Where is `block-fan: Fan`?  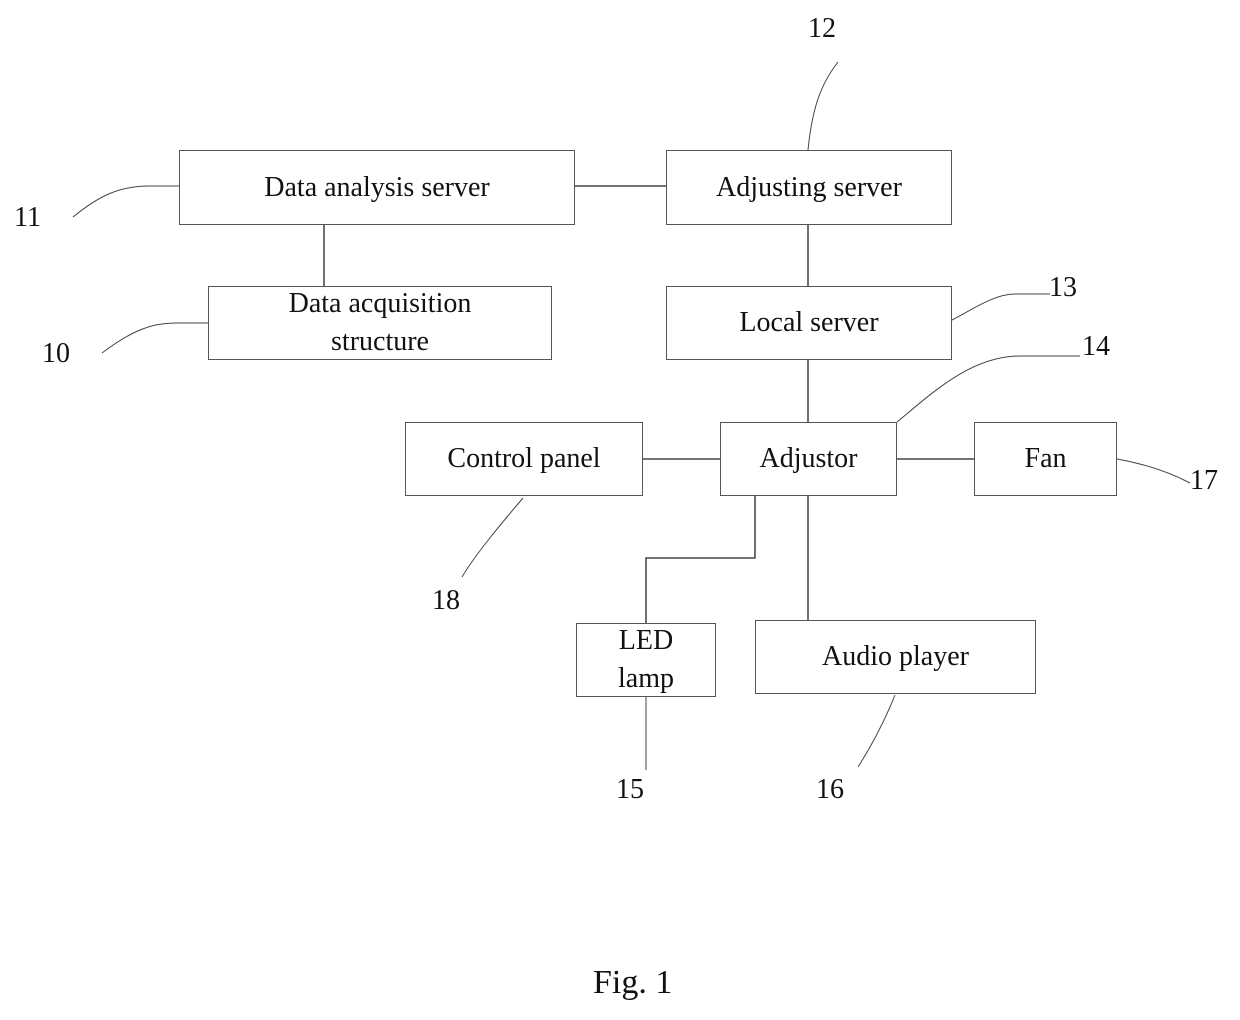 block-fan: Fan is located at coordinates (1045, 459).